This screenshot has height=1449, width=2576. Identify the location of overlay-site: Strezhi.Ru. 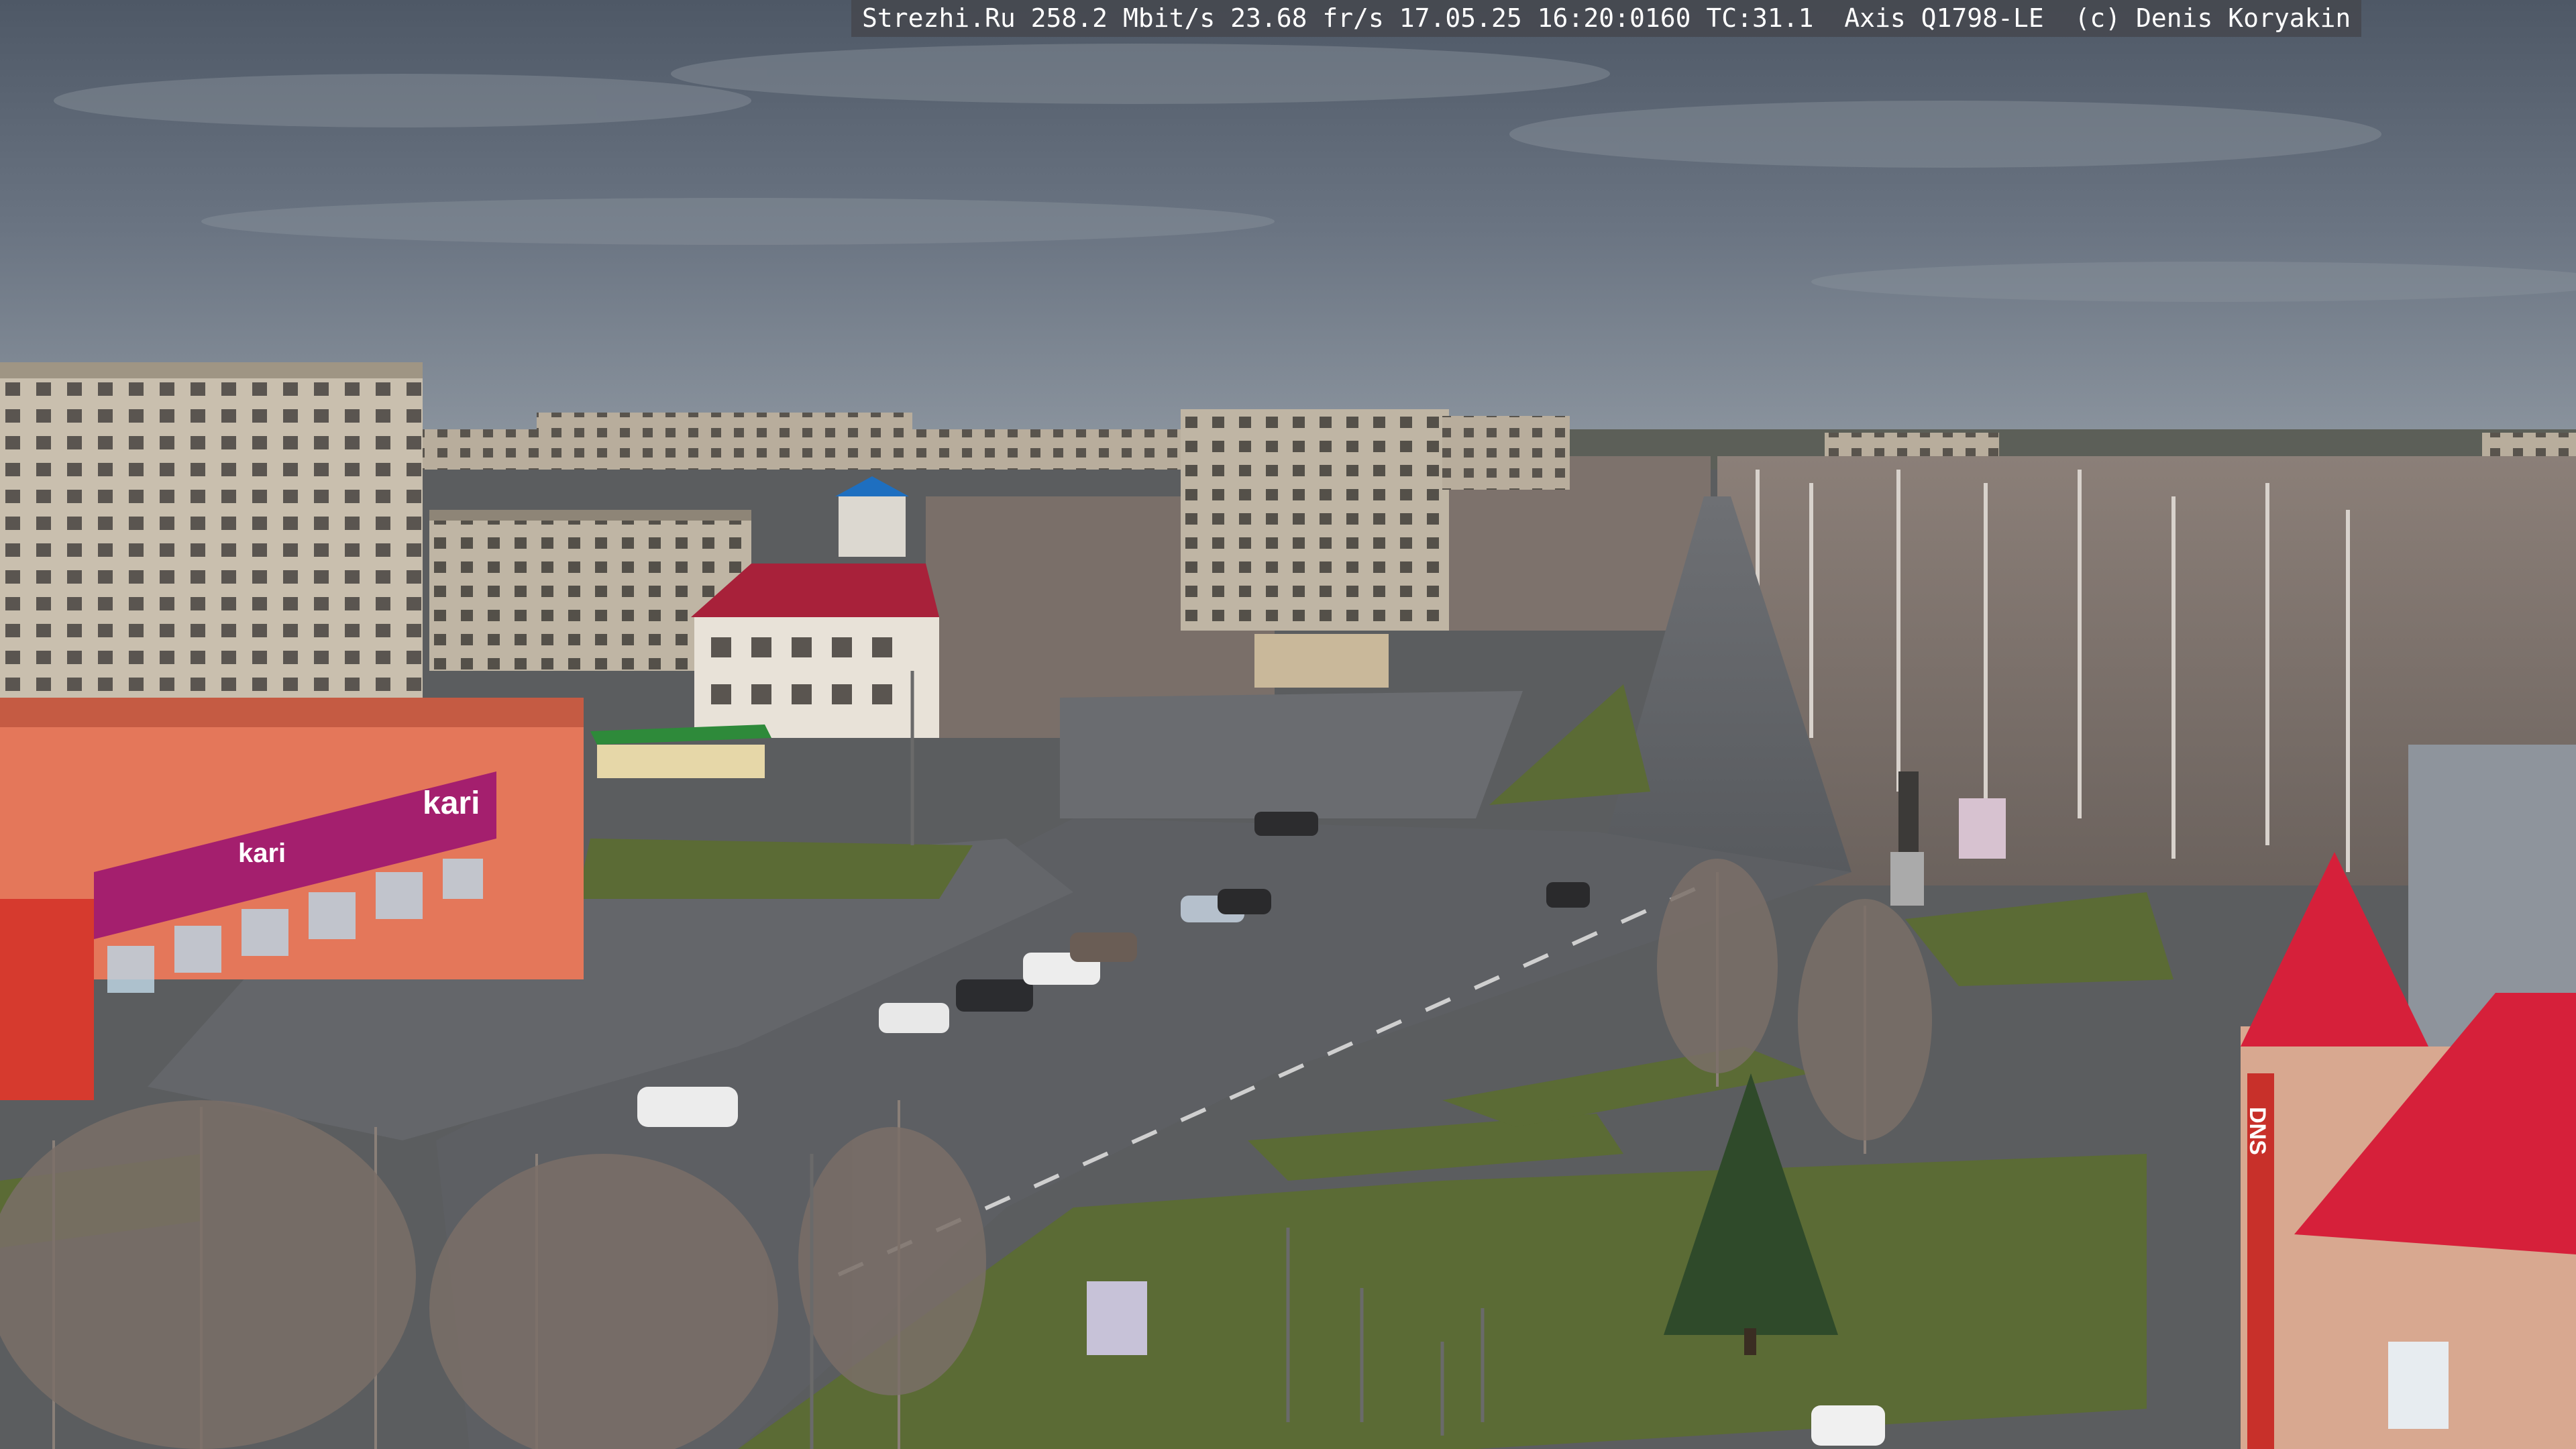
(939, 18).